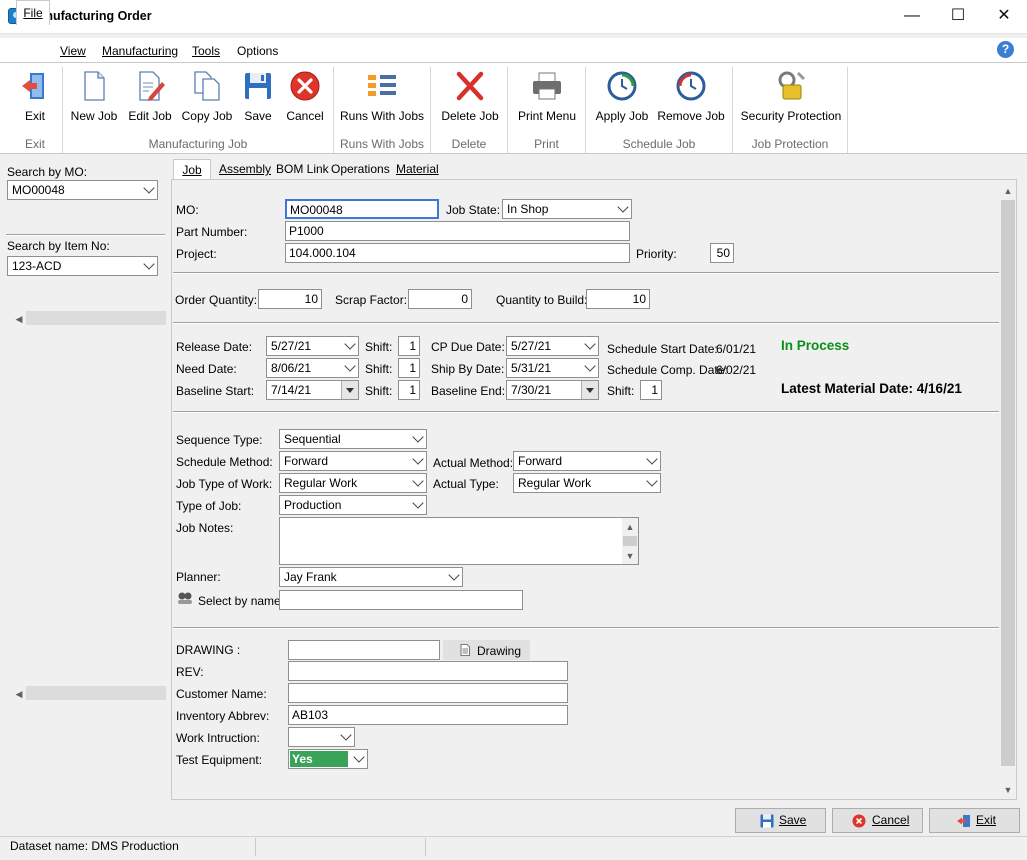 The image size is (1027, 860). I want to click on menu-file: File, so click(33, 12).